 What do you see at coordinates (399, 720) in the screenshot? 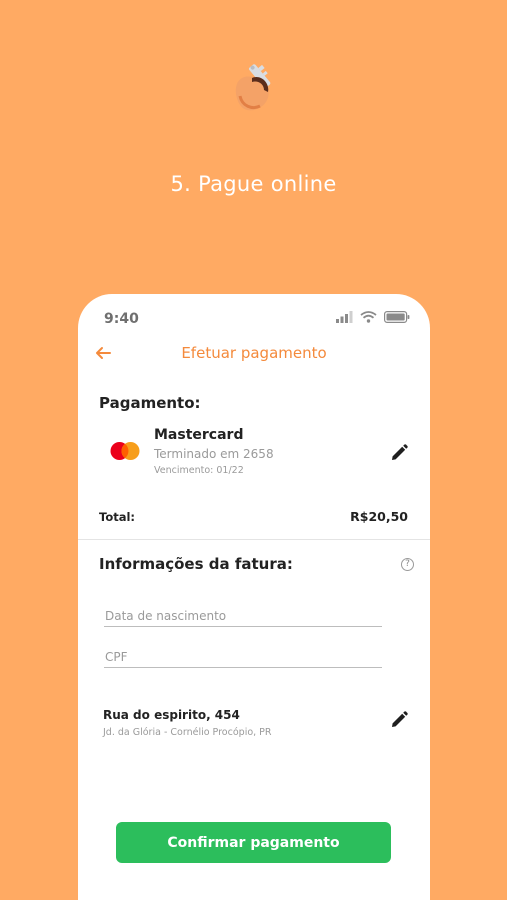
I see `edit-address-pencil-icon` at bounding box center [399, 720].